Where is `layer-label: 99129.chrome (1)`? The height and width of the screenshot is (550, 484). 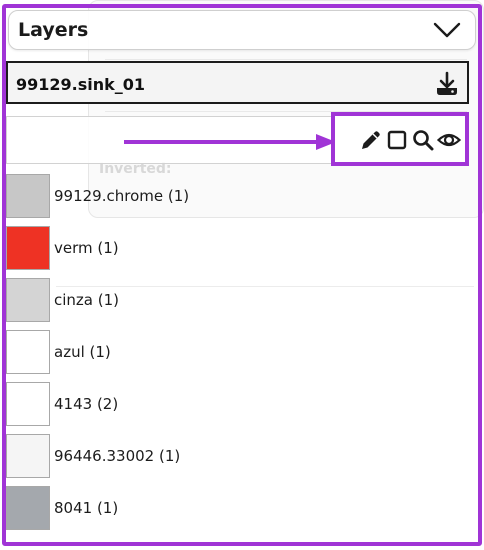
layer-label: 99129.chrome (1) is located at coordinates (122, 196).